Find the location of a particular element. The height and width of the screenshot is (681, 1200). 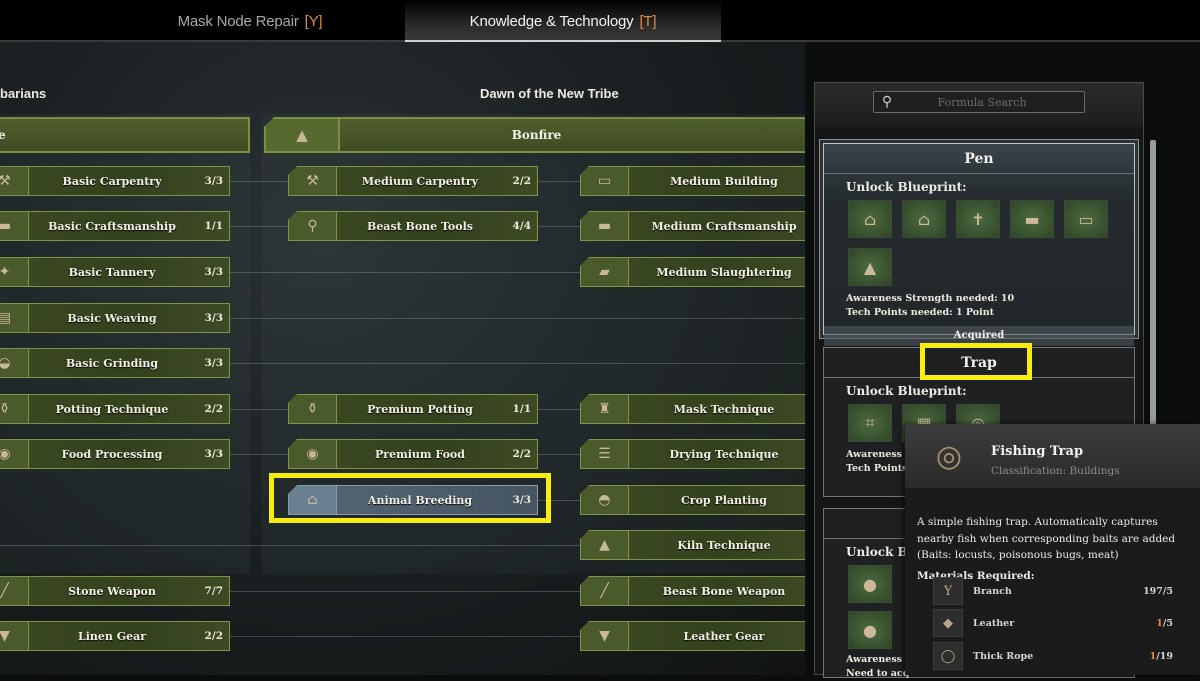

tech-node-potting-technique: ⚱ Potting Technique 2/2 is located at coordinates (115, 409).